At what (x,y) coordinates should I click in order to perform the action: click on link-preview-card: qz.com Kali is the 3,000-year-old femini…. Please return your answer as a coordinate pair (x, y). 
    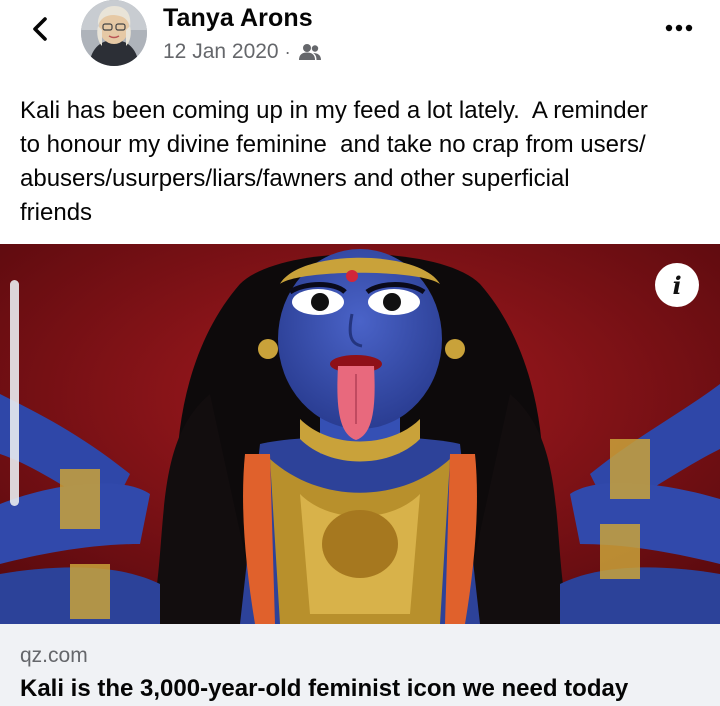
    Looking at the image, I should click on (360, 665).